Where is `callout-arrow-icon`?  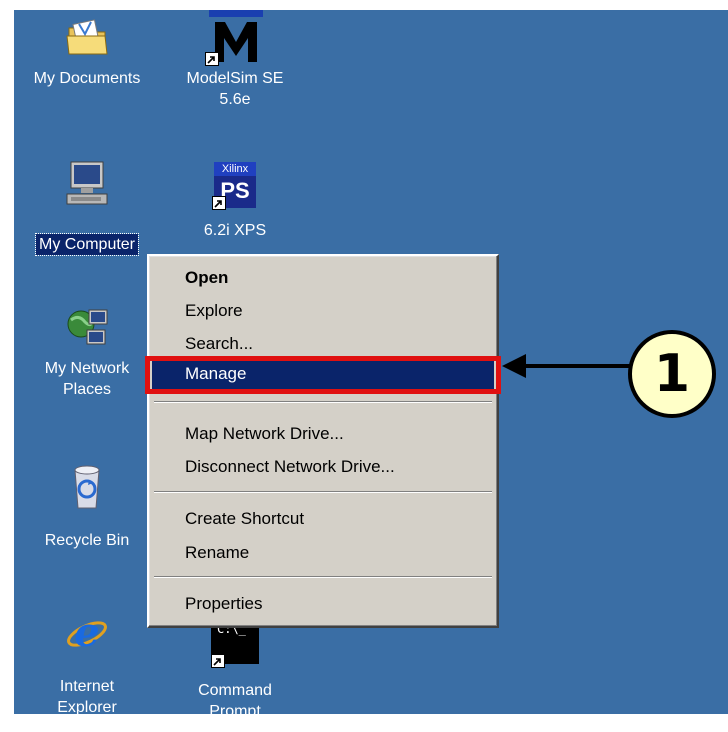
callout-arrow-icon is located at coordinates (566, 366).